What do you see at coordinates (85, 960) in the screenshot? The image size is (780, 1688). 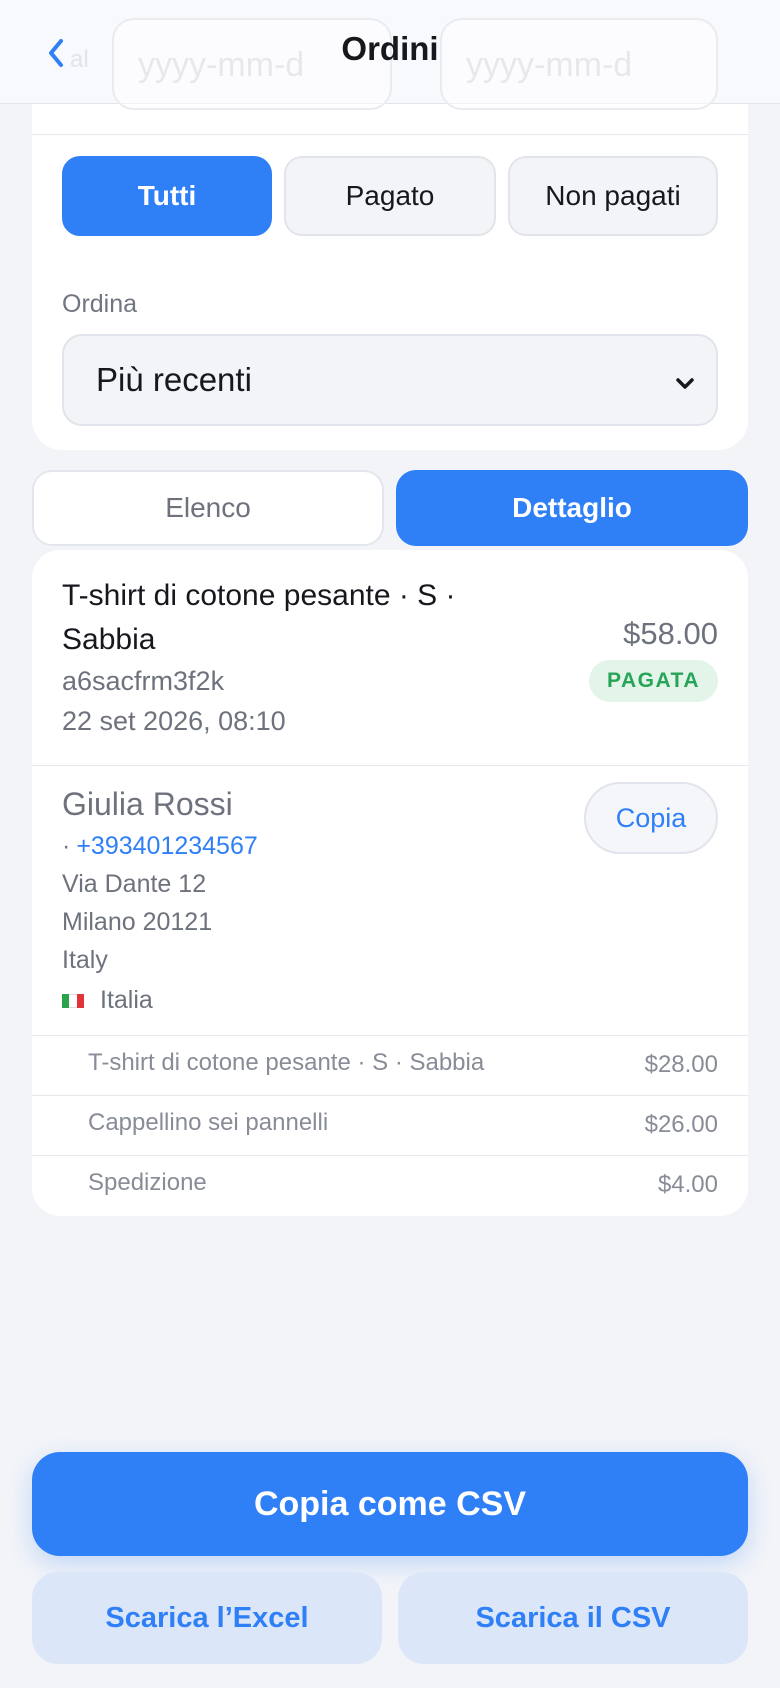 I see `address-country: Italy` at bounding box center [85, 960].